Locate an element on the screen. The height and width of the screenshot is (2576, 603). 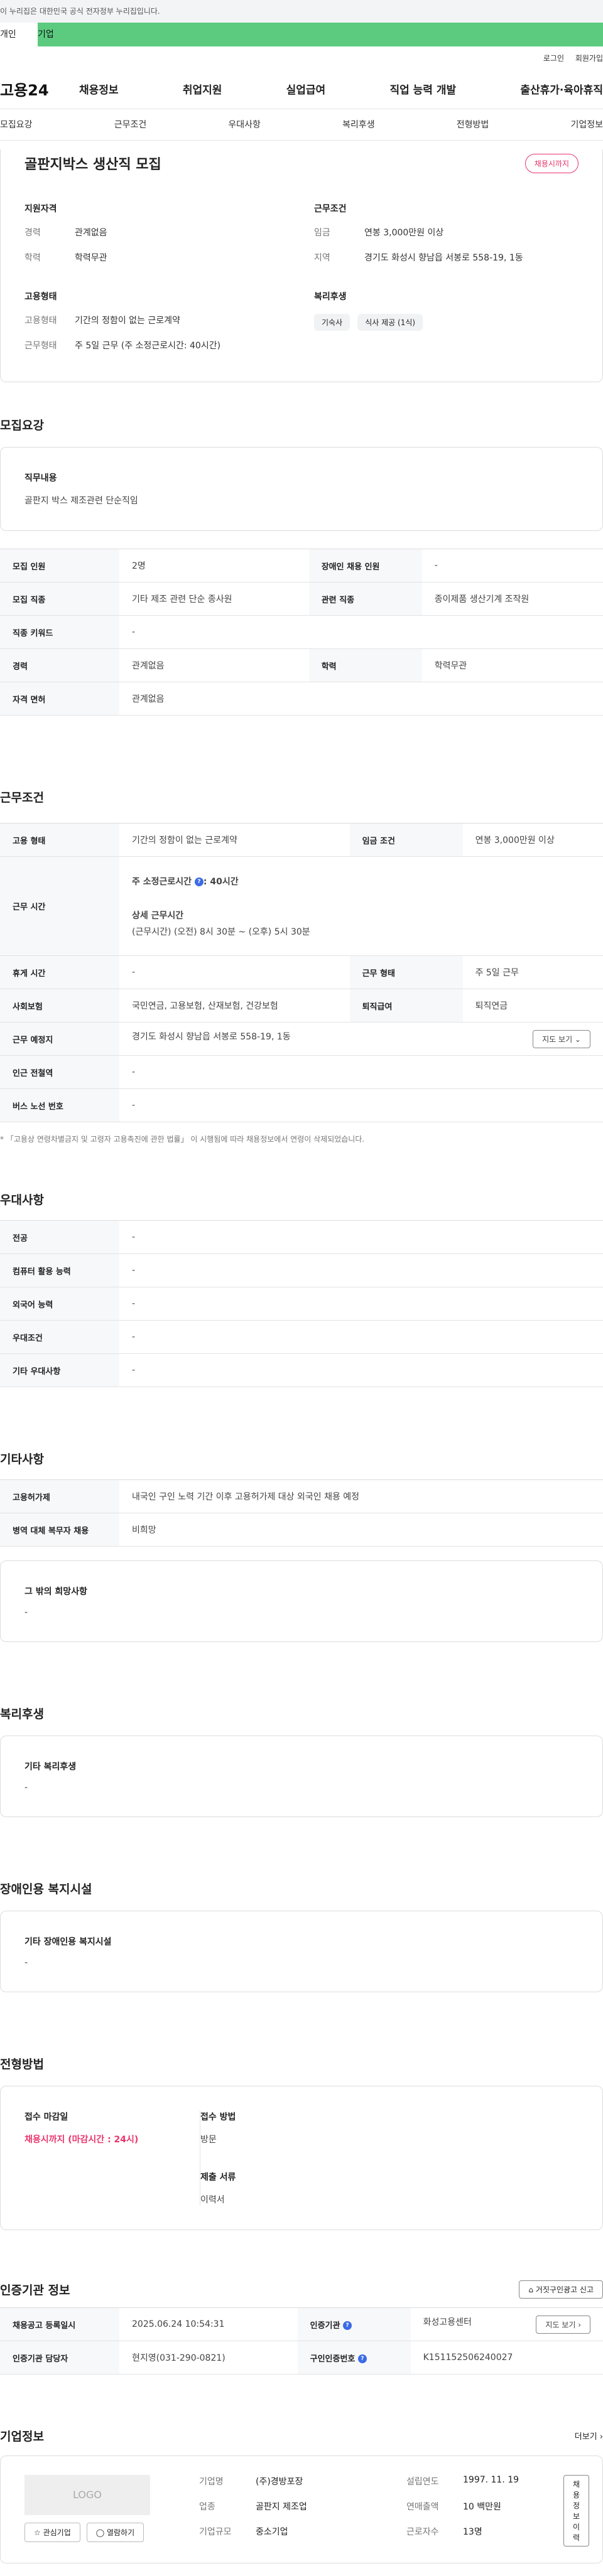
row-label: 휴게 시간 is located at coordinates (60, 972).